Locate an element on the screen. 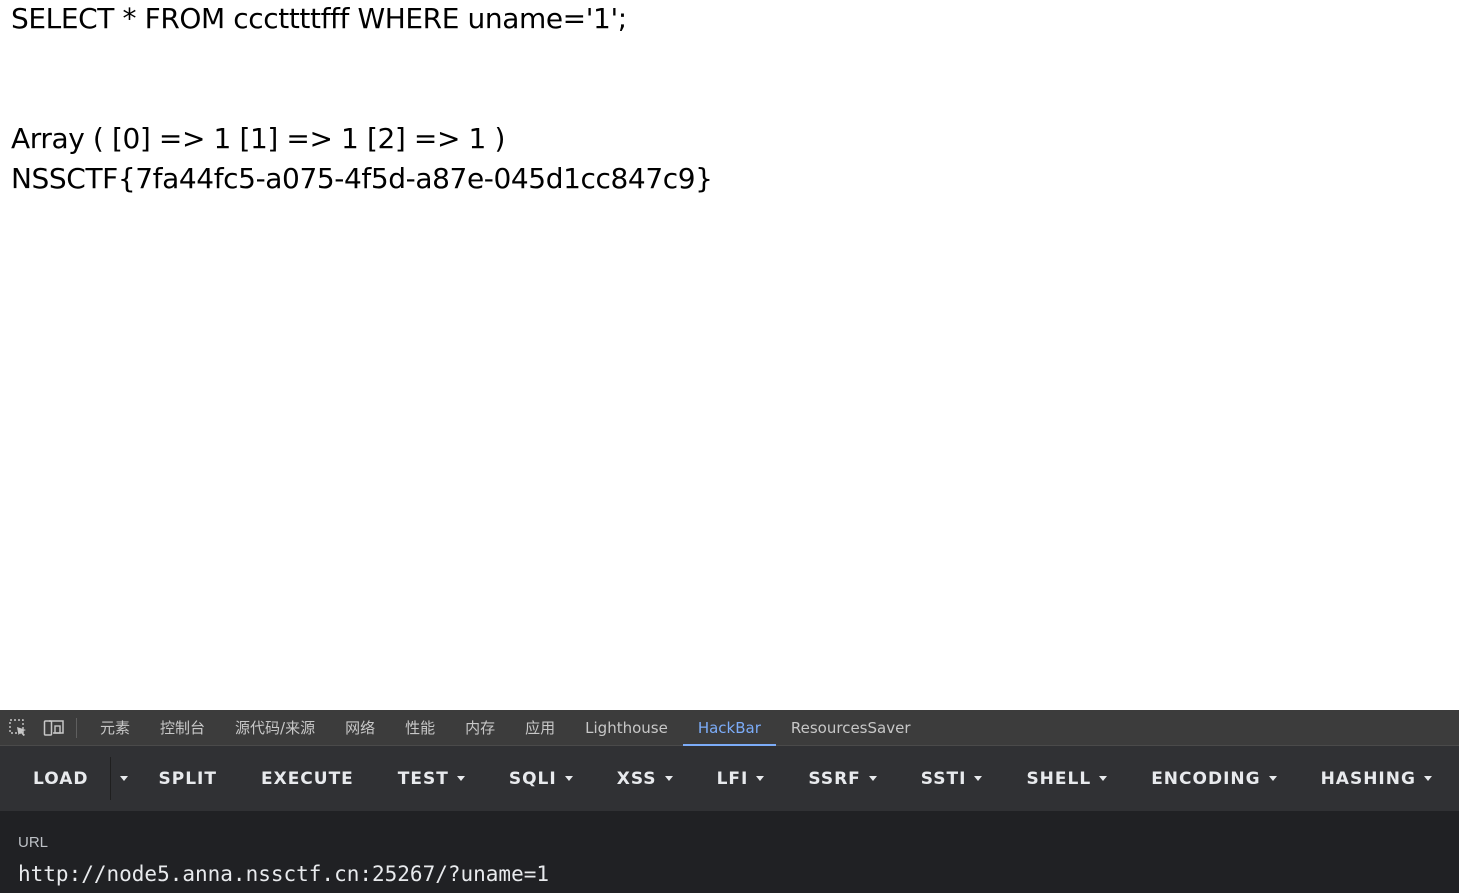 This screenshot has height=893, width=1459. shell-button-label: SHELL is located at coordinates (1059, 778).